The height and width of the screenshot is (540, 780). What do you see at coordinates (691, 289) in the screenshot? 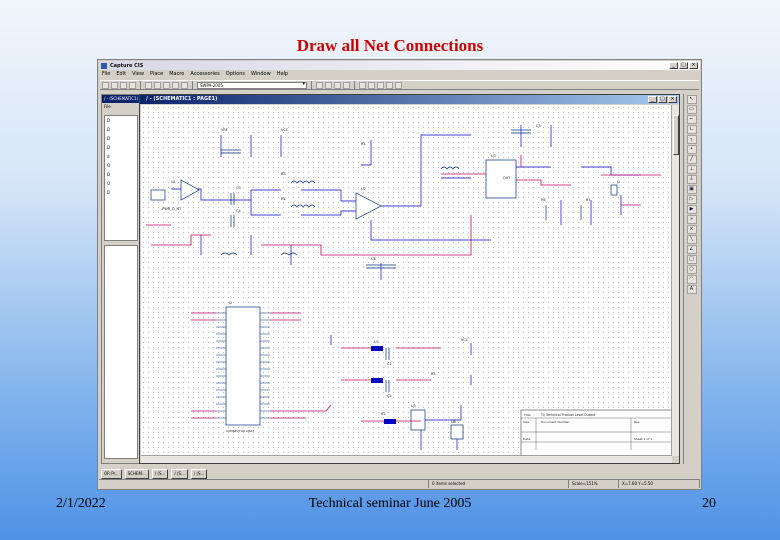
I see `place-text-icon: A` at bounding box center [691, 289].